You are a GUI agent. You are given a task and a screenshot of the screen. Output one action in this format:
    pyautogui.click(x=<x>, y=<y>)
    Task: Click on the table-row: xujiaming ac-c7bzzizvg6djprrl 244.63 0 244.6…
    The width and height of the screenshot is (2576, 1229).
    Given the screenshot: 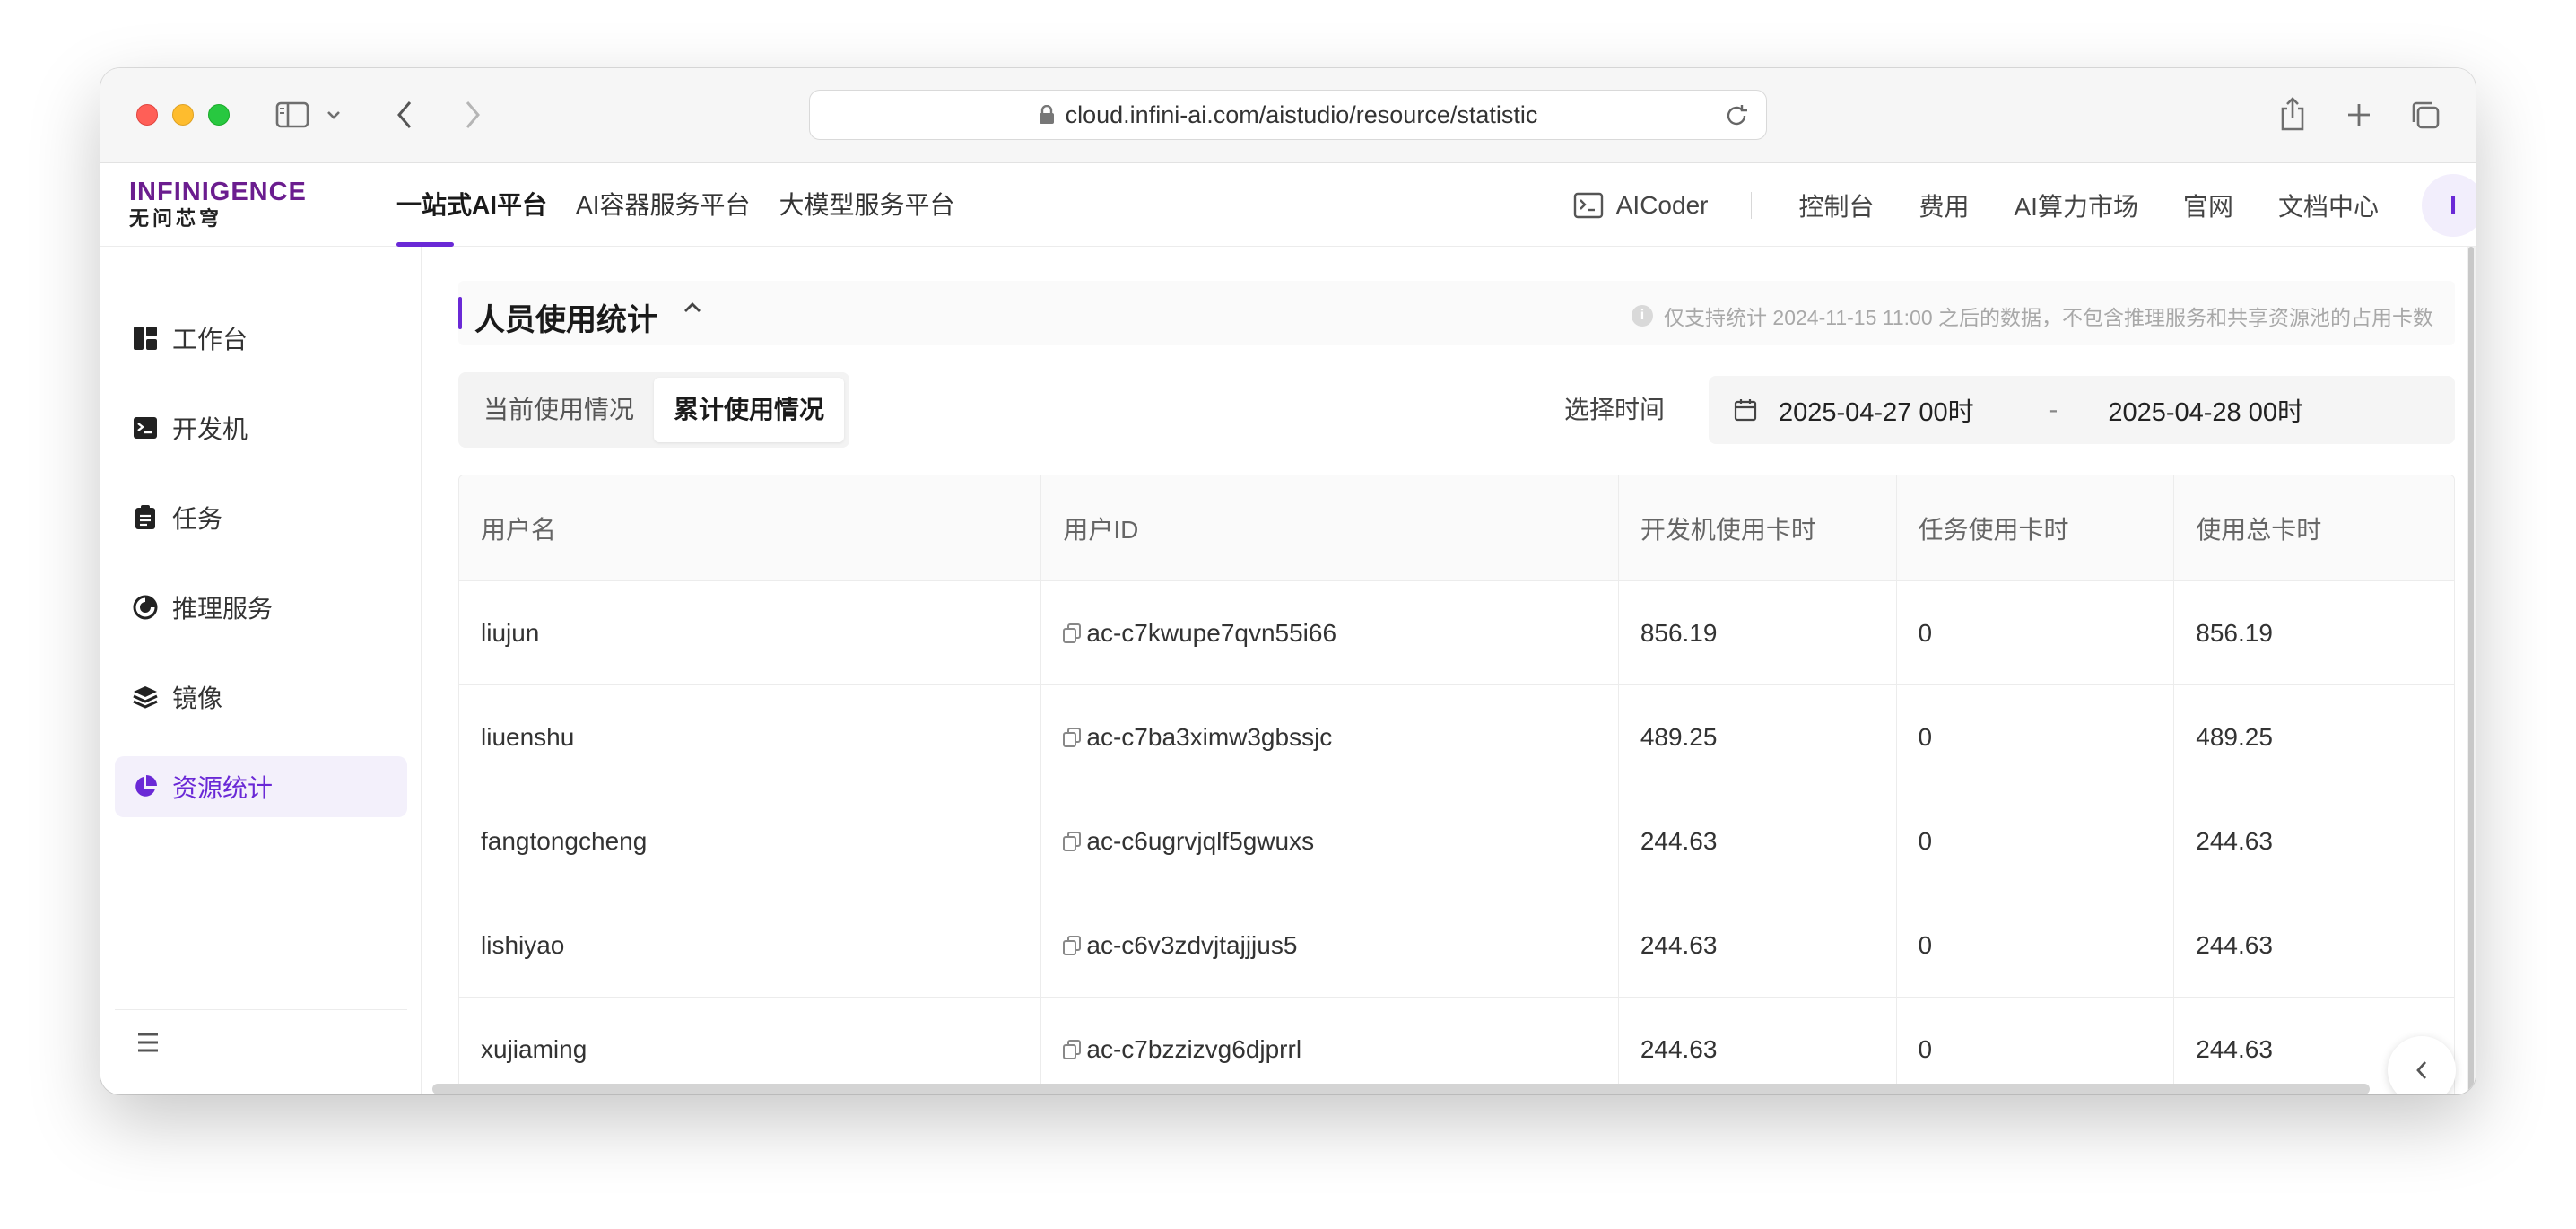 What is the action you would take?
    pyautogui.click(x=1456, y=1046)
    